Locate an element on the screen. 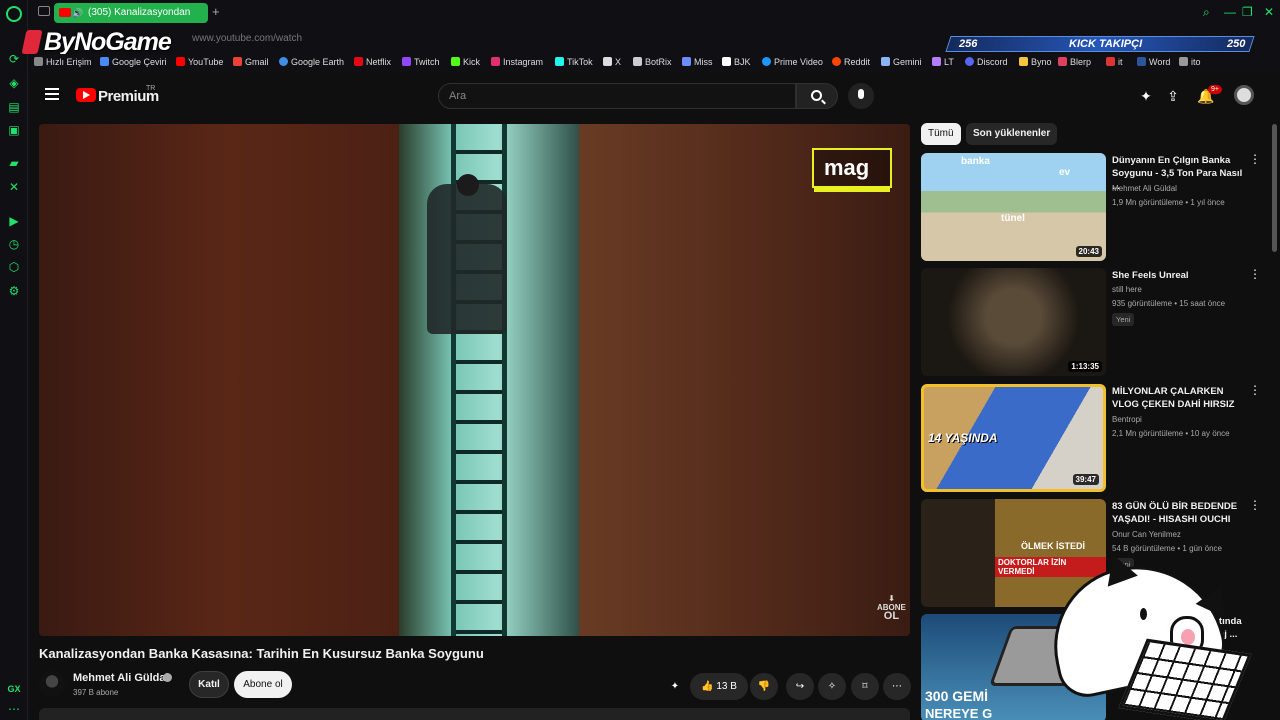 The width and height of the screenshot is (1280, 720). dislike-button: 👎 is located at coordinates (764, 686).